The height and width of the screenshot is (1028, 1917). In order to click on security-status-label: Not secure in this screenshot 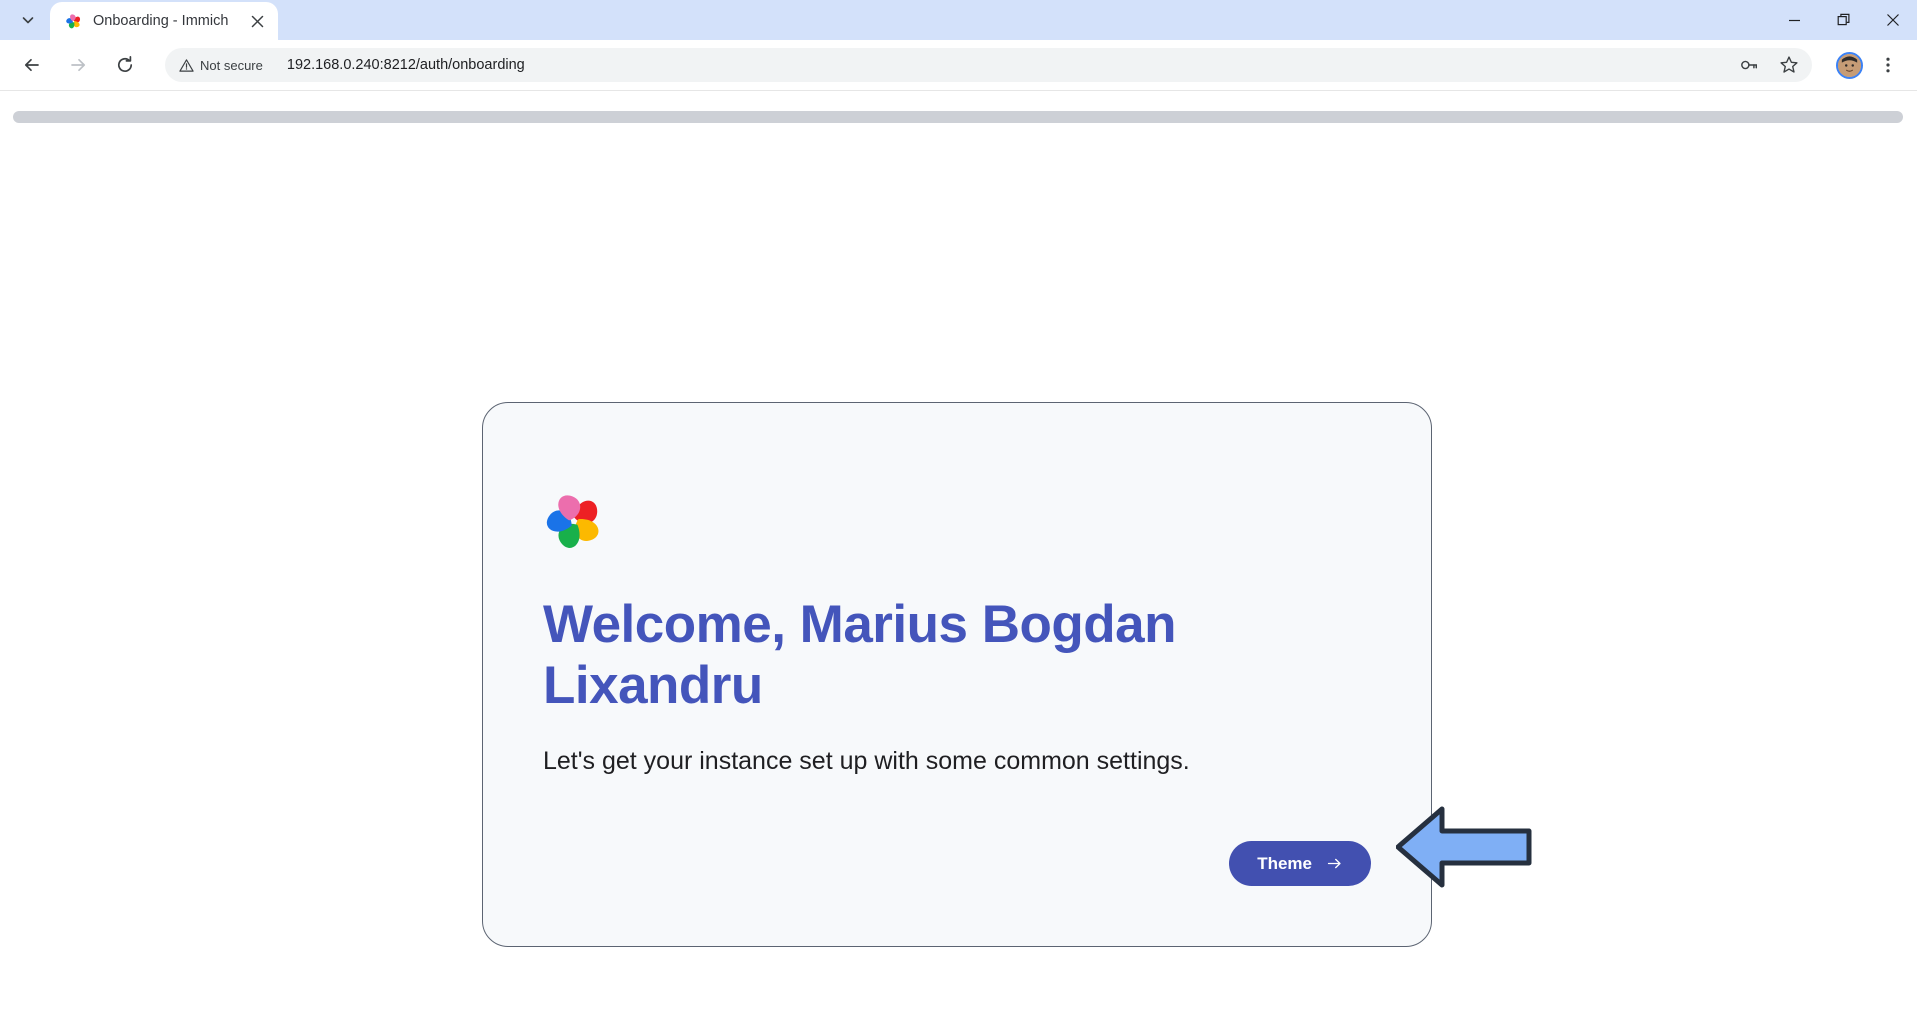, I will do `click(231, 65)`.